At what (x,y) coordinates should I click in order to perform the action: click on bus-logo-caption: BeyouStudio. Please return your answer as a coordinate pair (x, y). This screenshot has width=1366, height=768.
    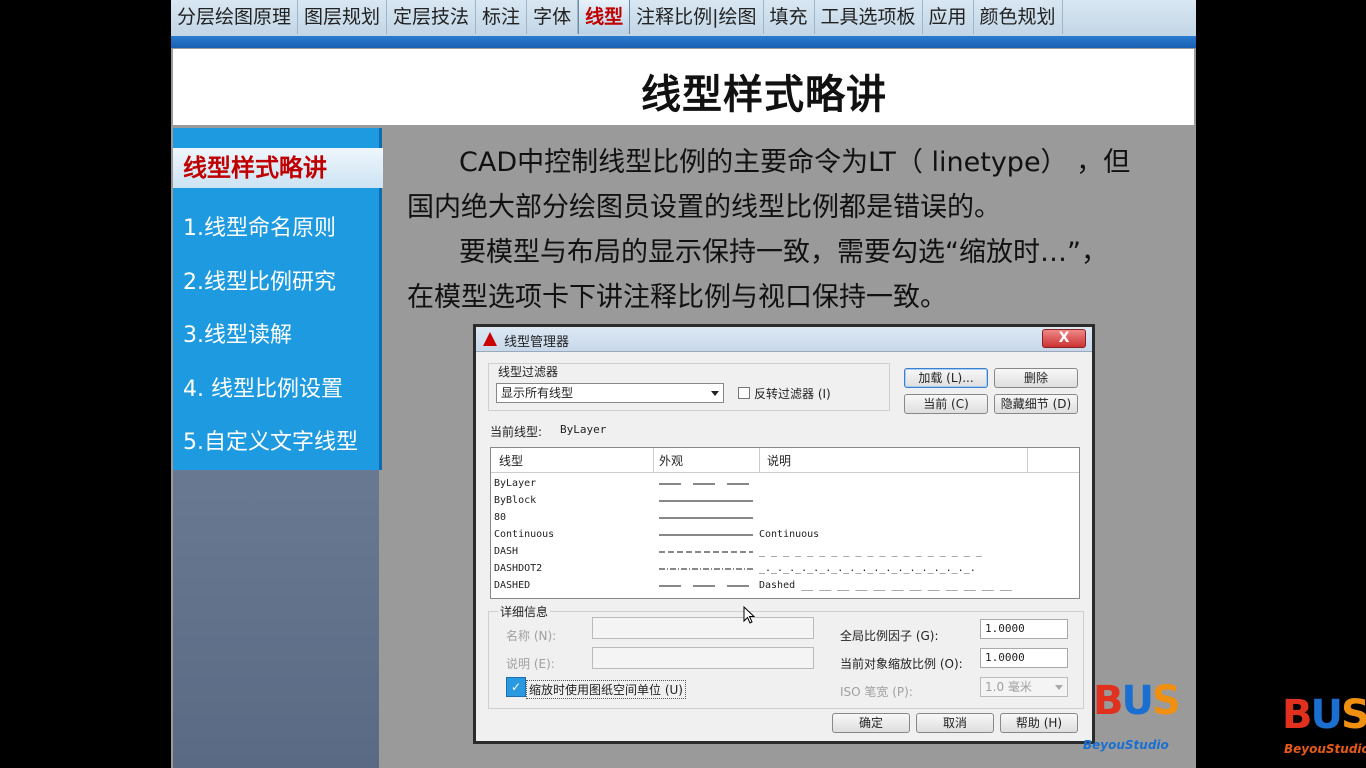
    Looking at the image, I should click on (1126, 745).